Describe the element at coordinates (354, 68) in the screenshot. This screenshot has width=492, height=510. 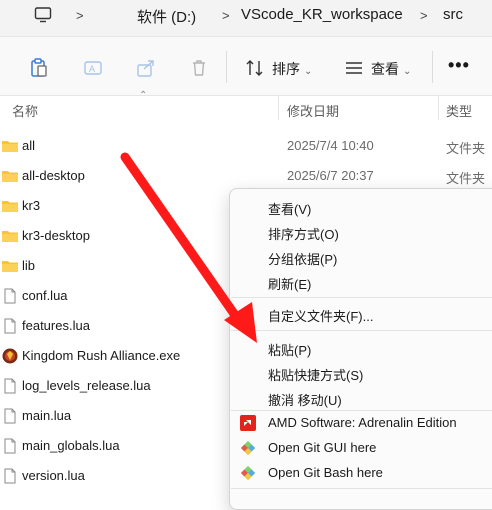
I see `view-list-icon` at that location.